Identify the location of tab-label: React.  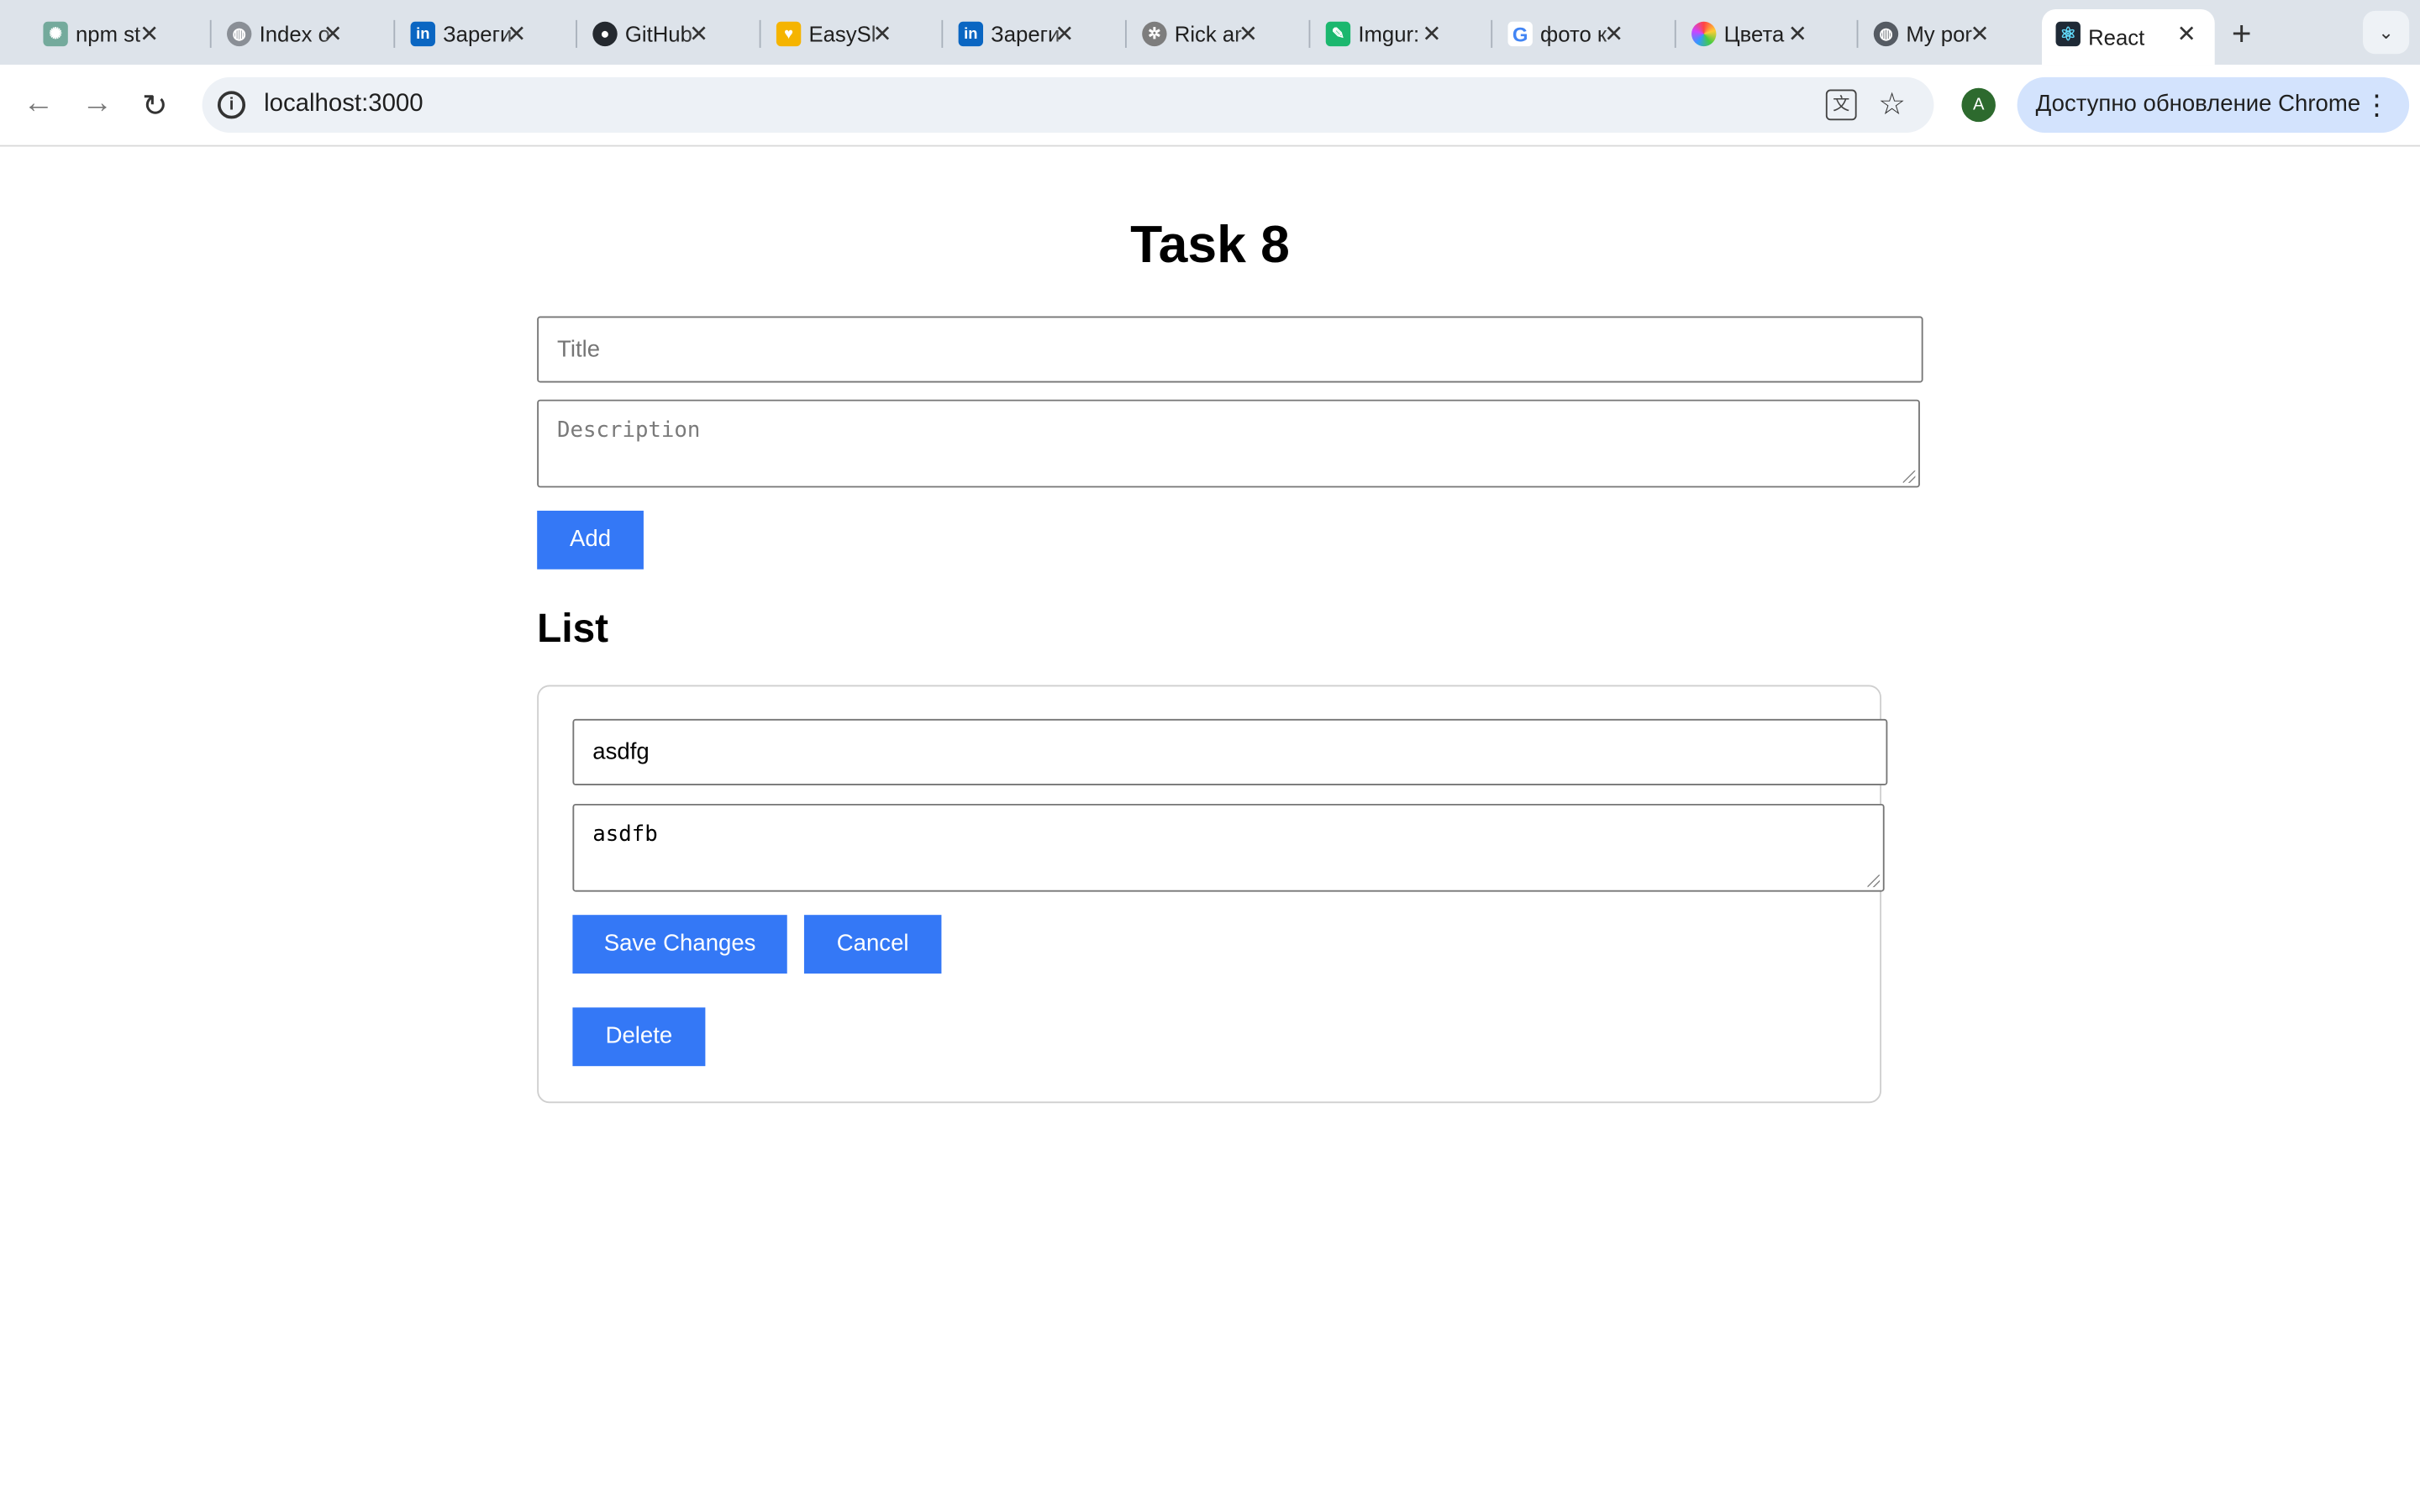
(2116, 37).